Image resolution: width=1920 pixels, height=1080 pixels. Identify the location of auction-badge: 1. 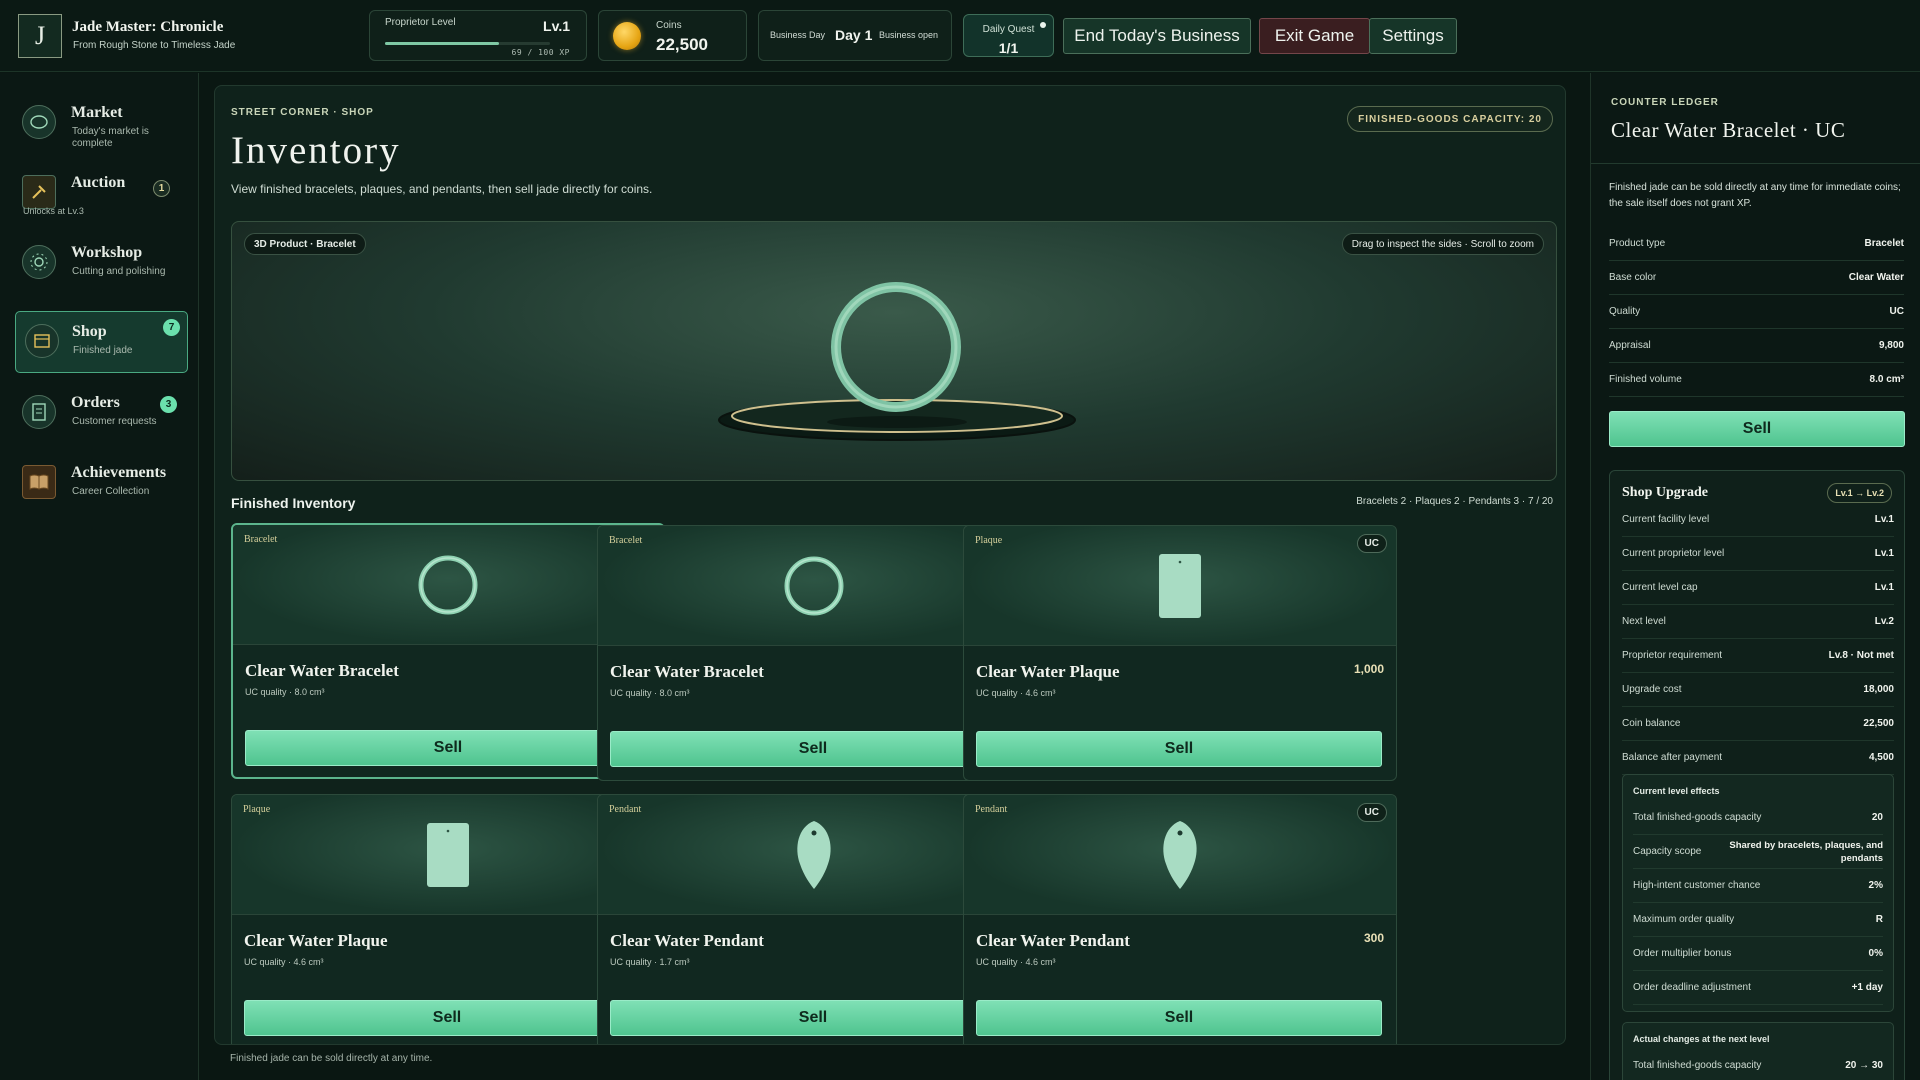
(161, 188).